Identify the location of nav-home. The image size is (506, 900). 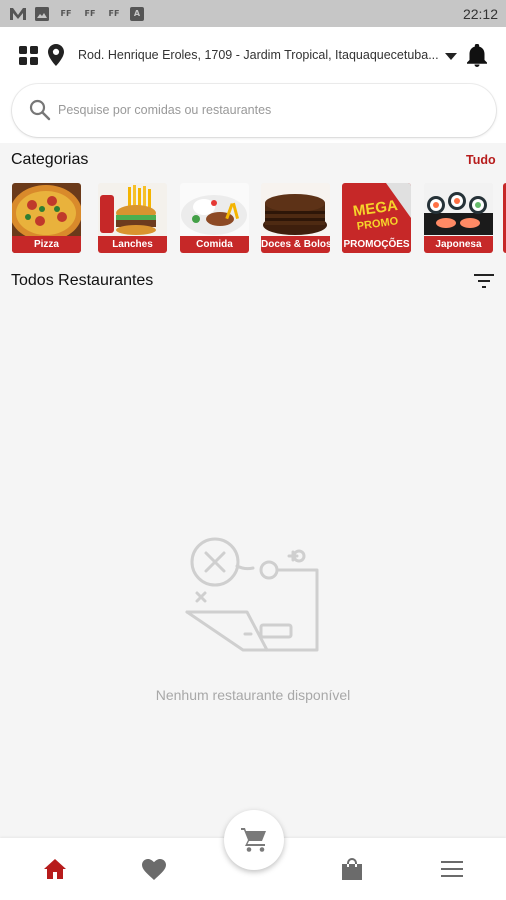
(55, 869).